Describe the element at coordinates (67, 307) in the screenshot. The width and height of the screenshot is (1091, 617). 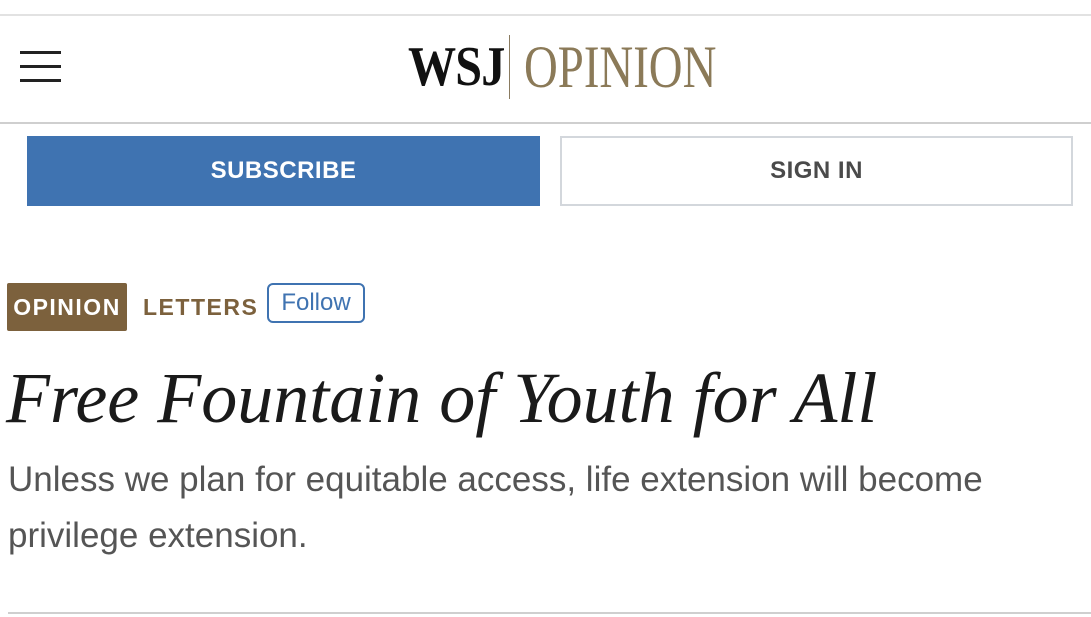
I see `opinion-section-badge: OPINION` at that location.